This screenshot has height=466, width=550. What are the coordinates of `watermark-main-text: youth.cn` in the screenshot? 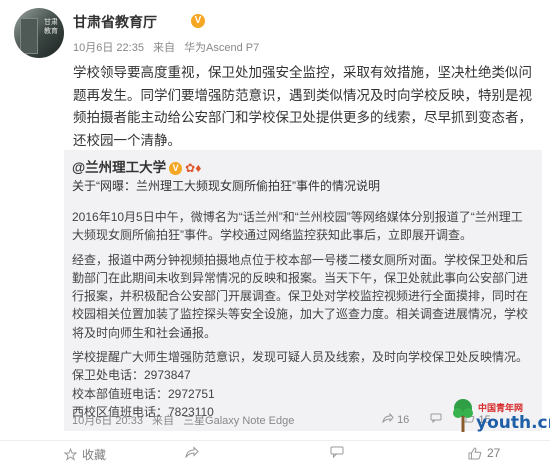 It's located at (513, 423).